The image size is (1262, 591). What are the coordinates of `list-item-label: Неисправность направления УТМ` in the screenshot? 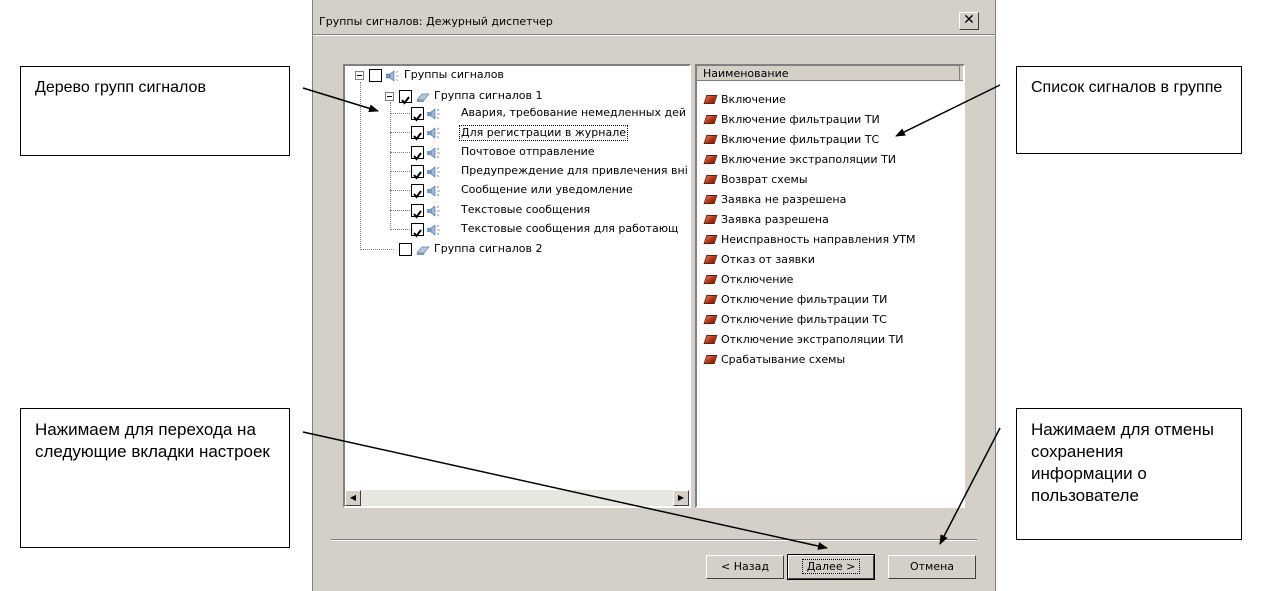 It's located at (818, 239).